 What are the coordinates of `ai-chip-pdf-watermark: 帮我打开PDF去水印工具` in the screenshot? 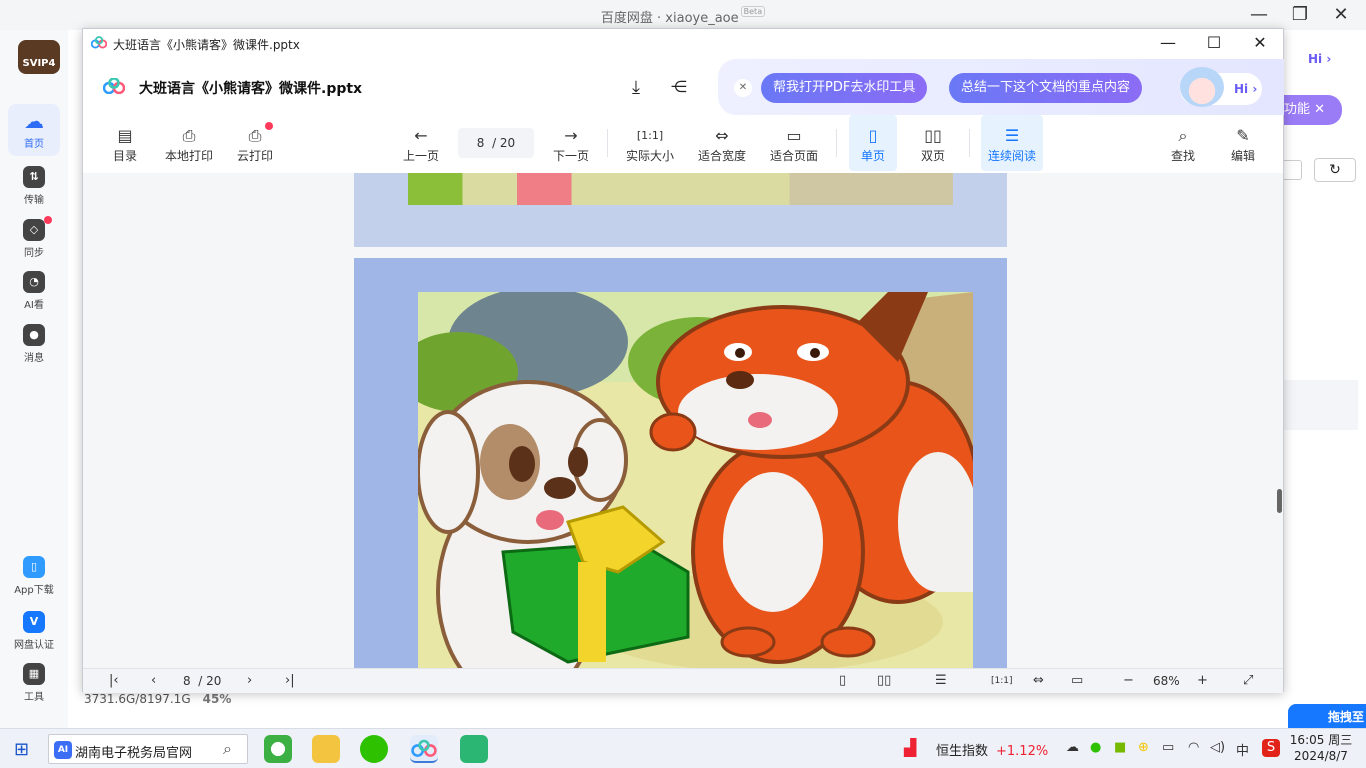 It's located at (844, 88).